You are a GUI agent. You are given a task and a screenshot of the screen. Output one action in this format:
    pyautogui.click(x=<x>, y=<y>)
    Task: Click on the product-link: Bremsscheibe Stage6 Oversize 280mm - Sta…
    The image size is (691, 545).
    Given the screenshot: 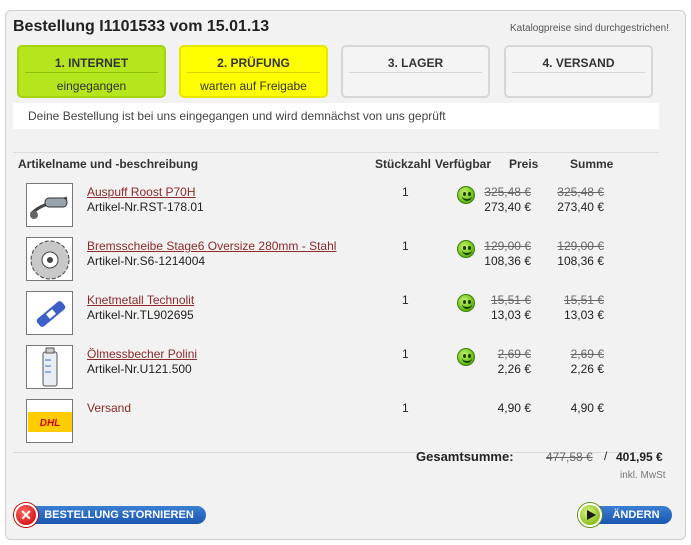 What is the action you would take?
    pyautogui.click(x=211, y=246)
    